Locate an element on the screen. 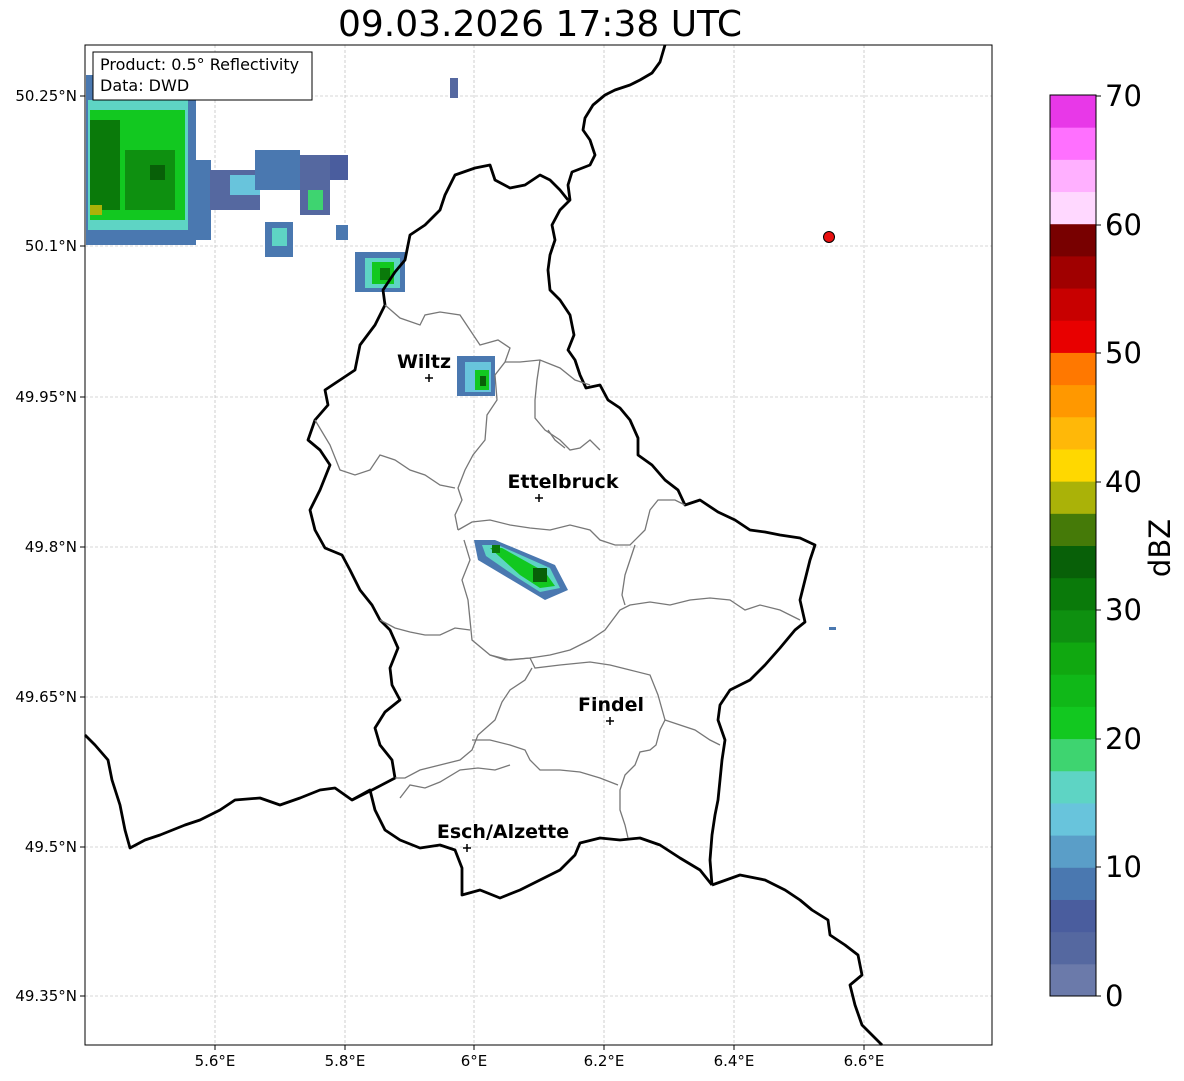 This screenshot has height=1081, width=1184. info-data-source: Data: DWD is located at coordinates (144, 85).